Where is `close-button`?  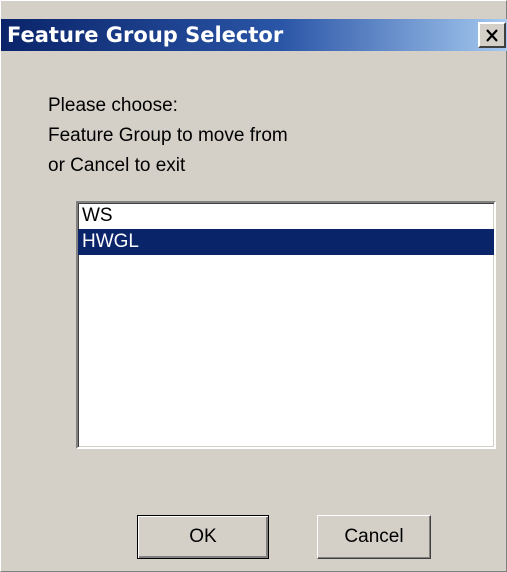
close-button is located at coordinates (492, 35).